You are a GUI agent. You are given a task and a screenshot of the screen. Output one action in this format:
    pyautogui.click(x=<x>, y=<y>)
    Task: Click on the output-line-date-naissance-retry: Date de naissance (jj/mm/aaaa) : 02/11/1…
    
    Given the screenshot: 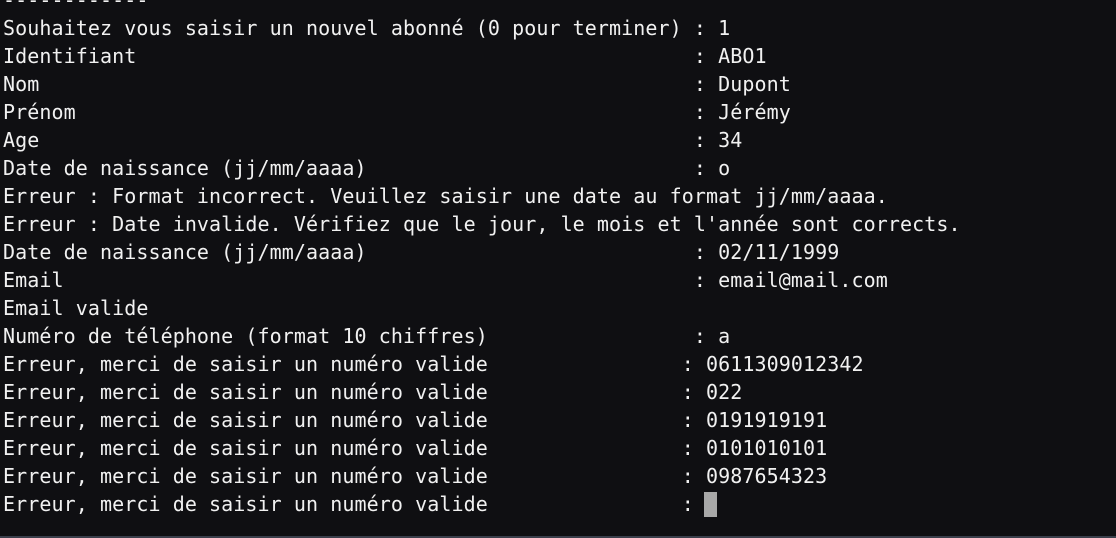 What is the action you would take?
    pyautogui.click(x=421, y=252)
    